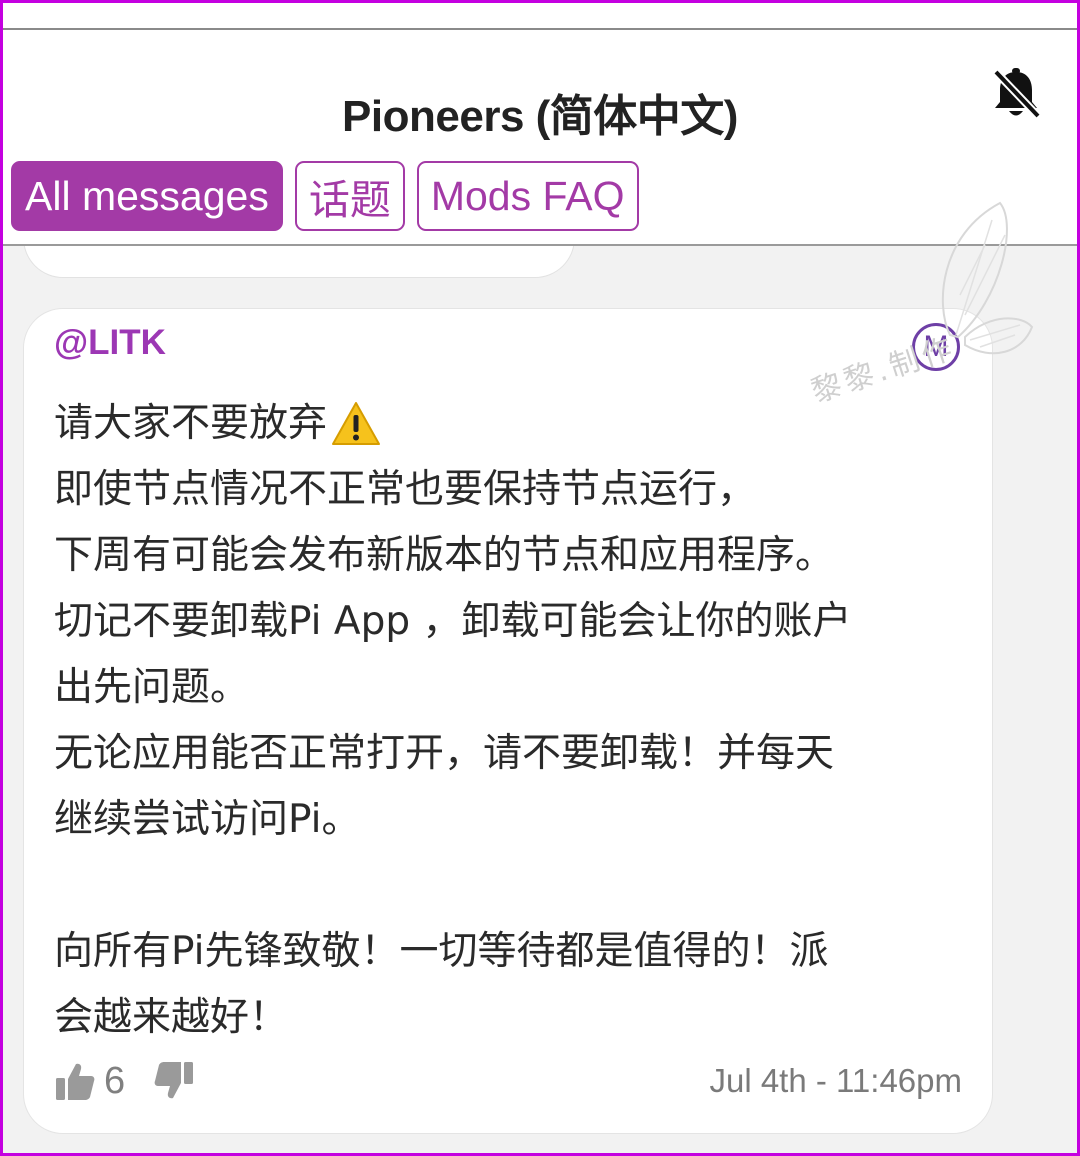 Image resolution: width=1080 pixels, height=1156 pixels. I want to click on message-line: 出先问题。, so click(152, 687).